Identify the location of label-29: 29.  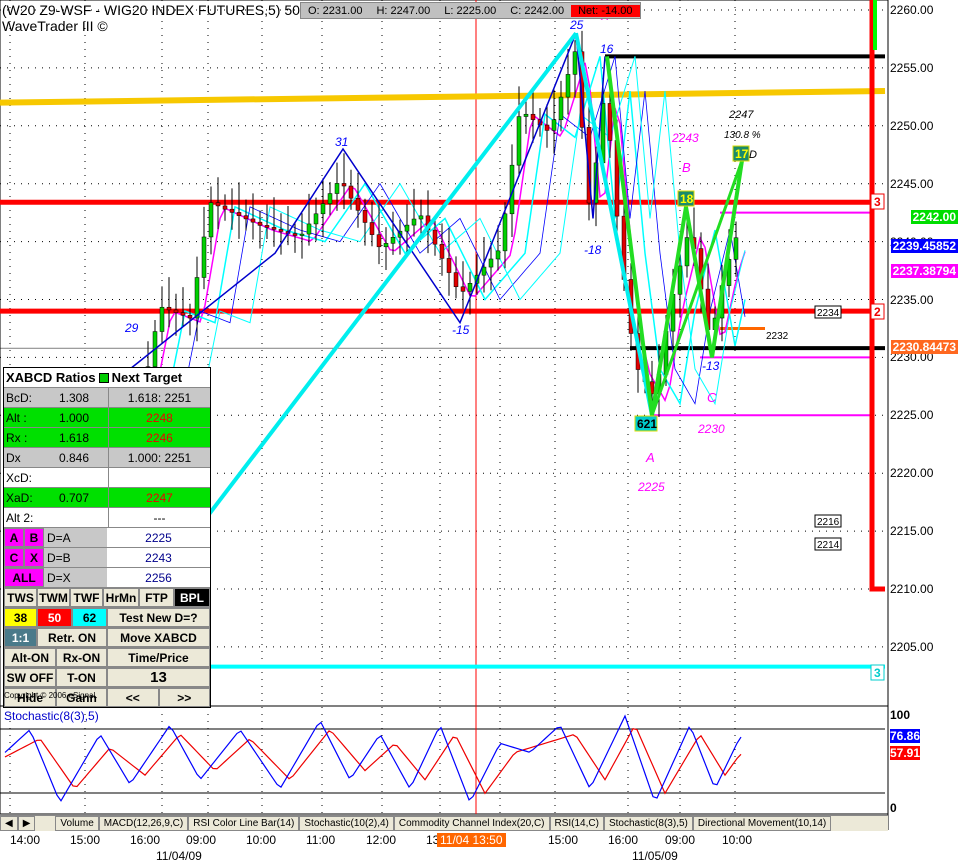
(131, 328).